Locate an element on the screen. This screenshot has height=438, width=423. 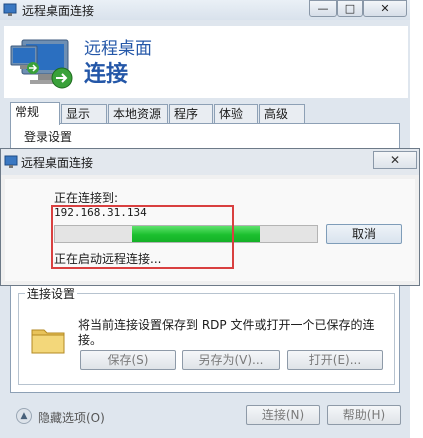
connect-button: 连接(N) is located at coordinates (283, 415).